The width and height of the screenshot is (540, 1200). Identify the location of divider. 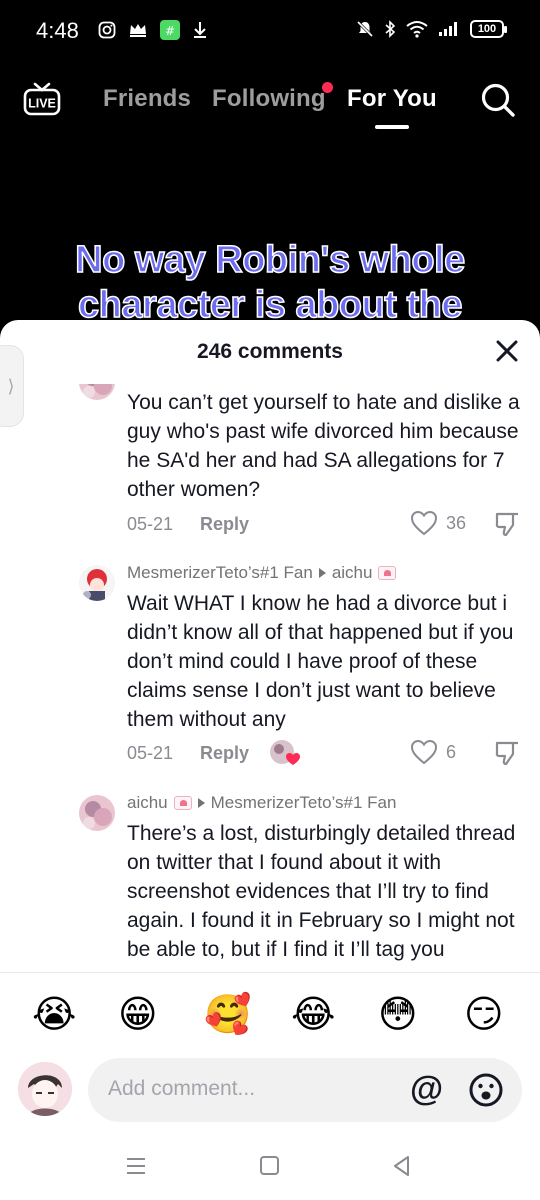
(270, 972).